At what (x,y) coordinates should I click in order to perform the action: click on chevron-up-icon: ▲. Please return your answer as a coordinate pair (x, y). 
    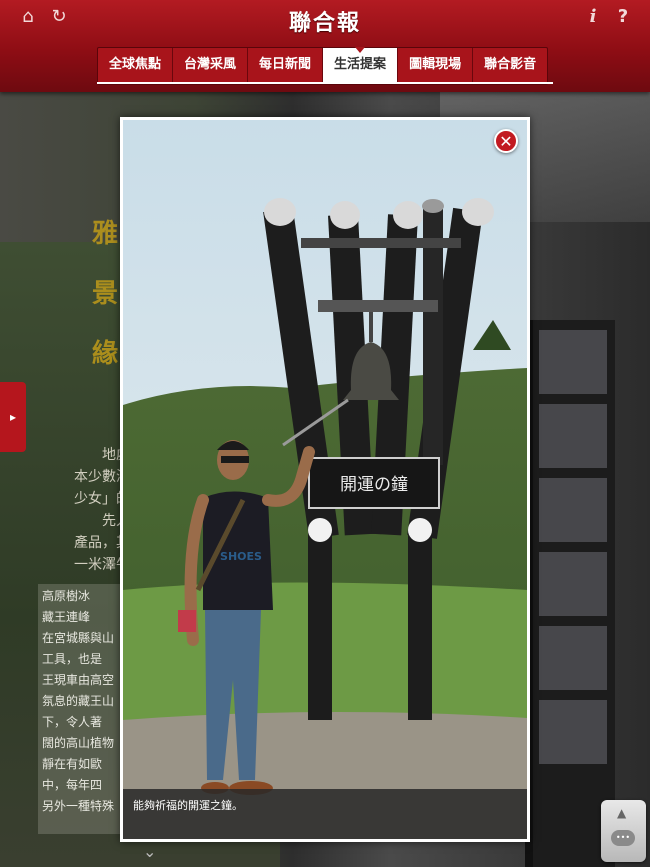
    Looking at the image, I should click on (622, 813).